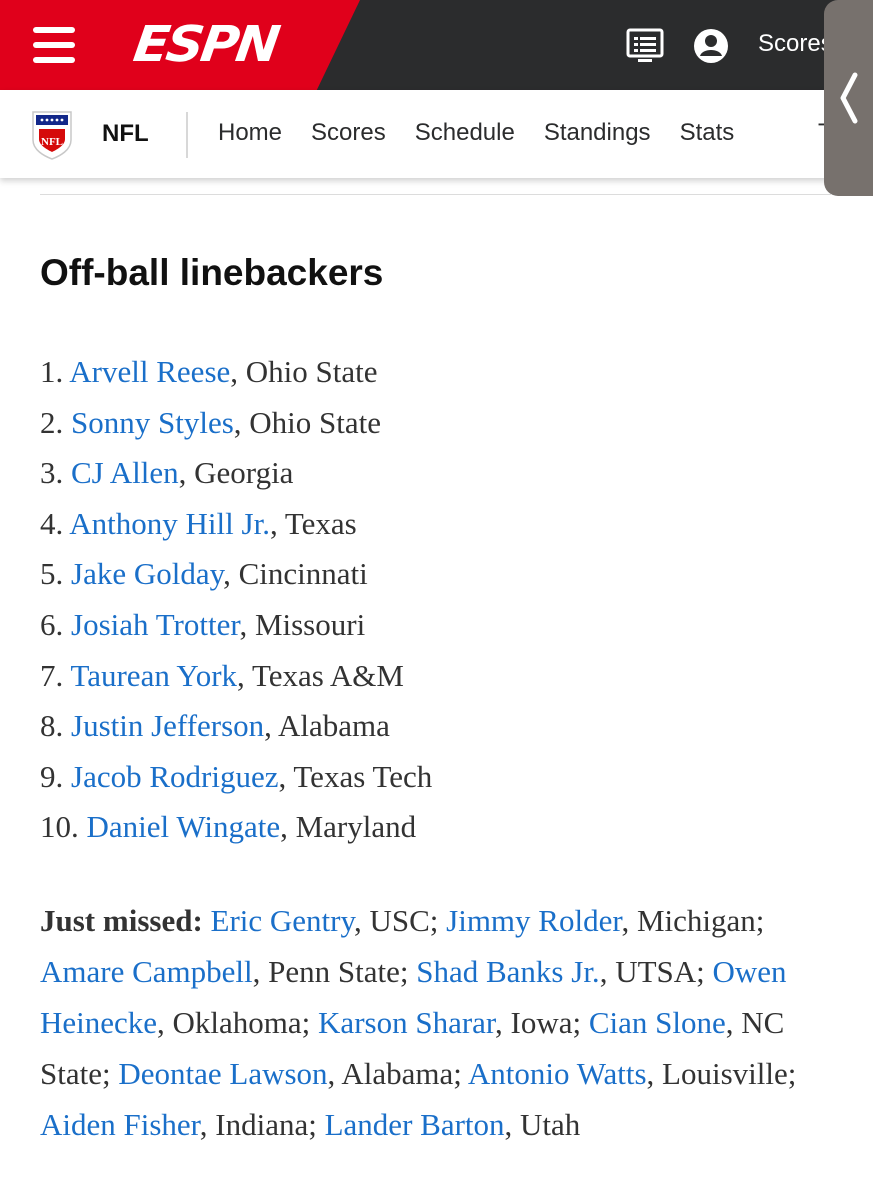  Describe the element at coordinates (125, 472) in the screenshot. I see `player-link: CJ Allen` at that location.